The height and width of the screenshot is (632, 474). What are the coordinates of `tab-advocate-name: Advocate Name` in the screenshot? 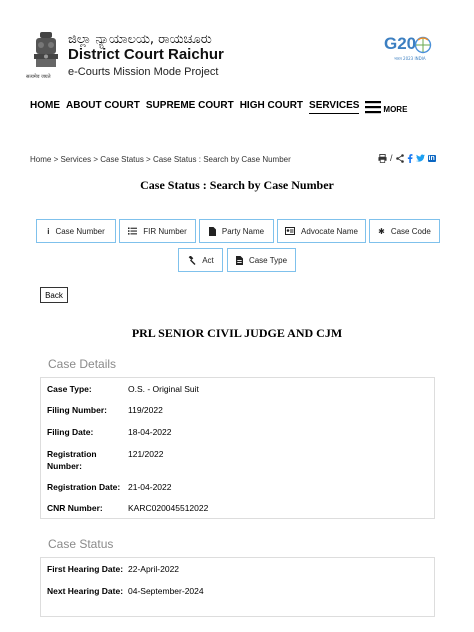 It's located at (321, 231).